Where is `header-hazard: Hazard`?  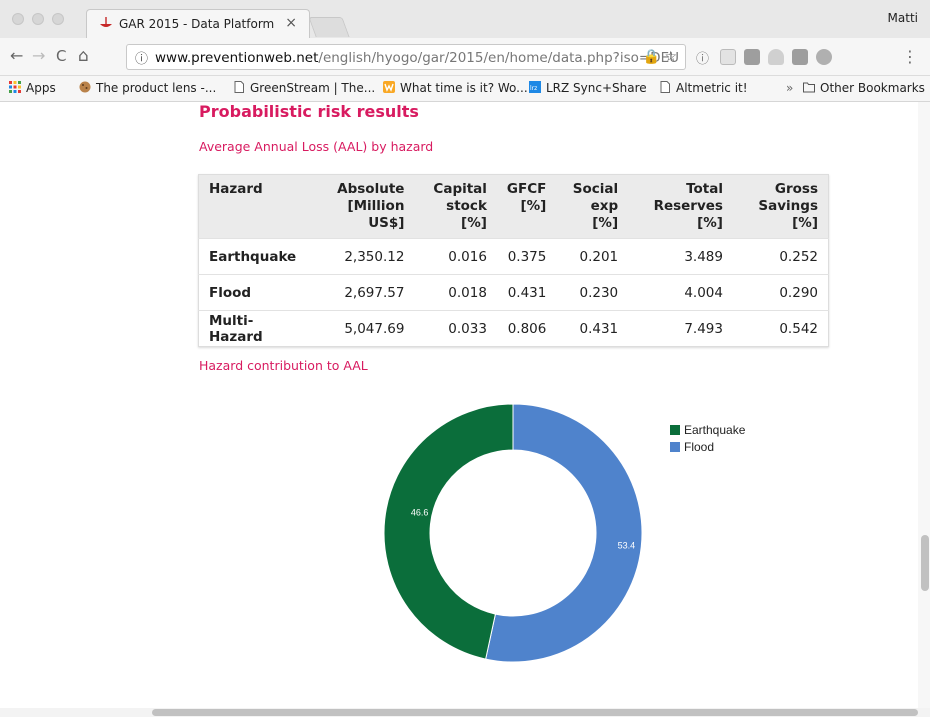
header-hazard: Hazard is located at coordinates (255, 206).